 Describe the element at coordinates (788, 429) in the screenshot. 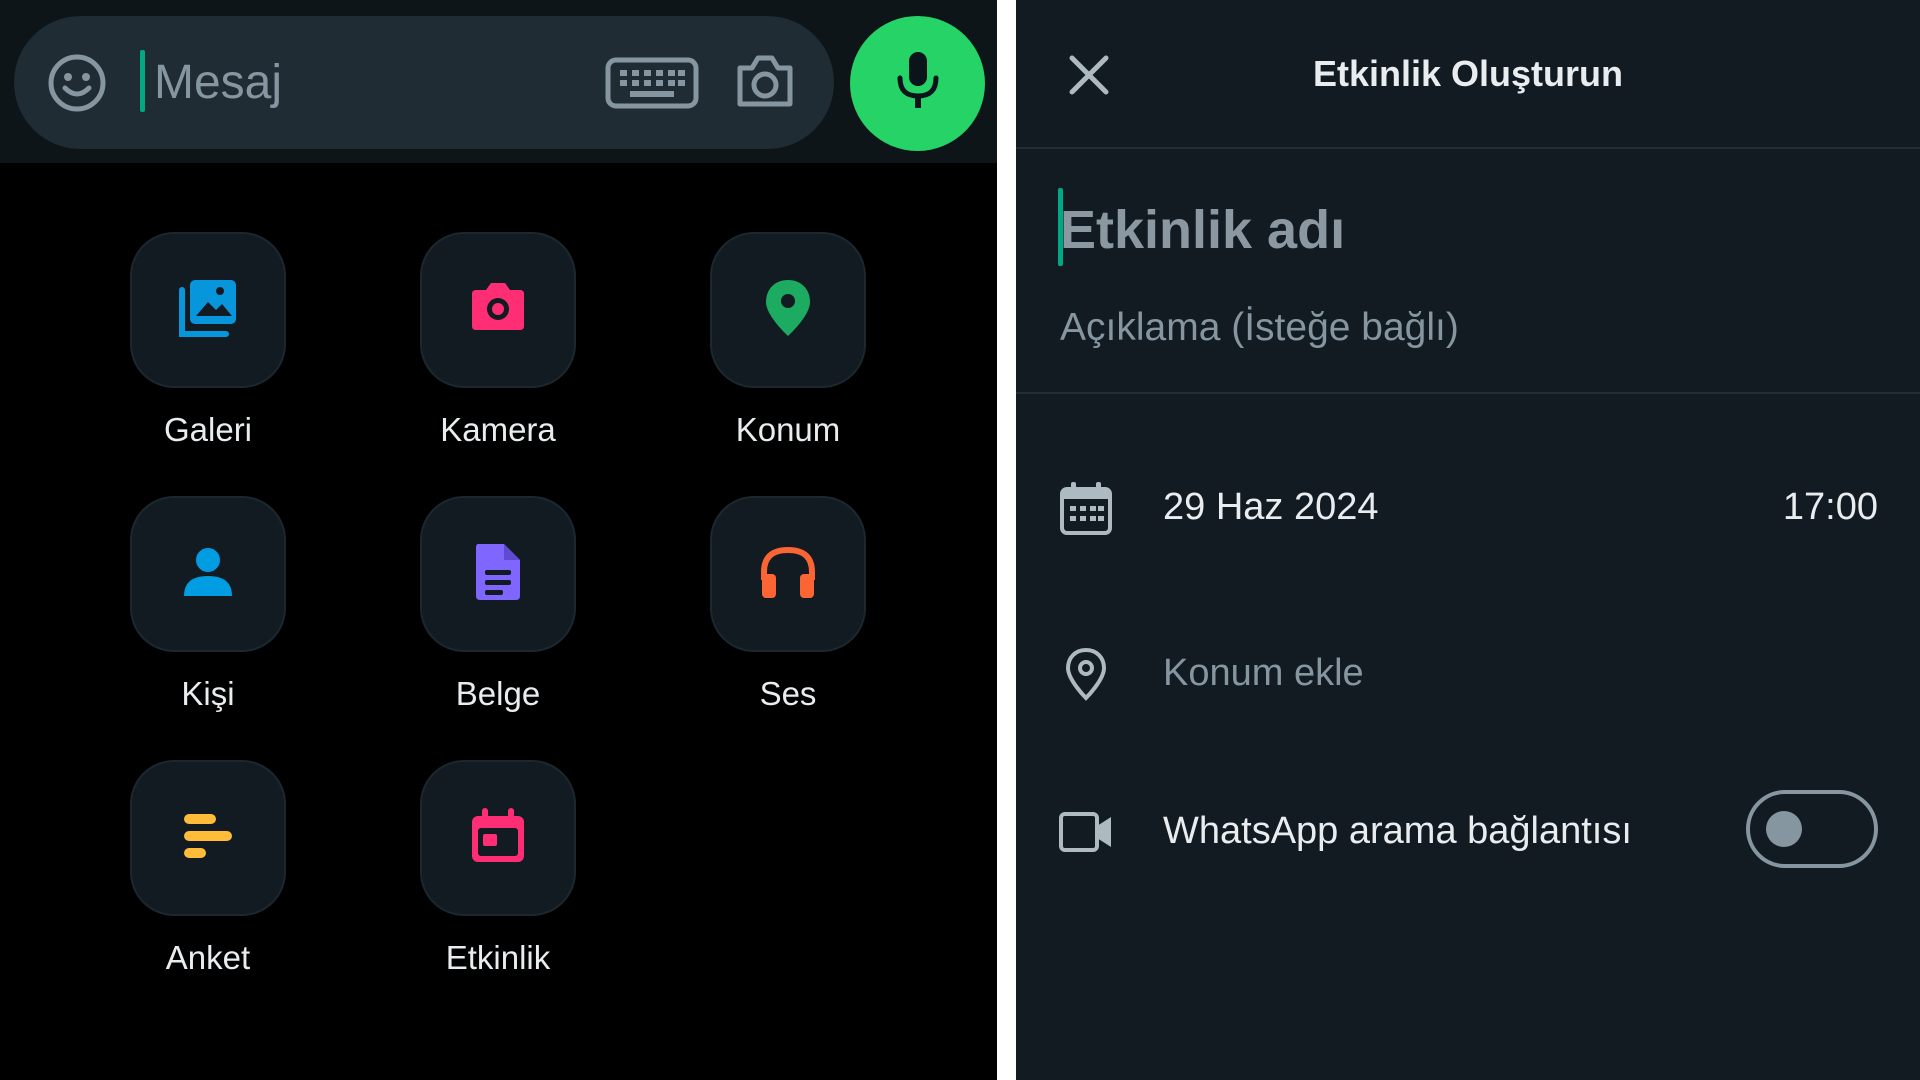

I see `attach-label: Konum` at that location.